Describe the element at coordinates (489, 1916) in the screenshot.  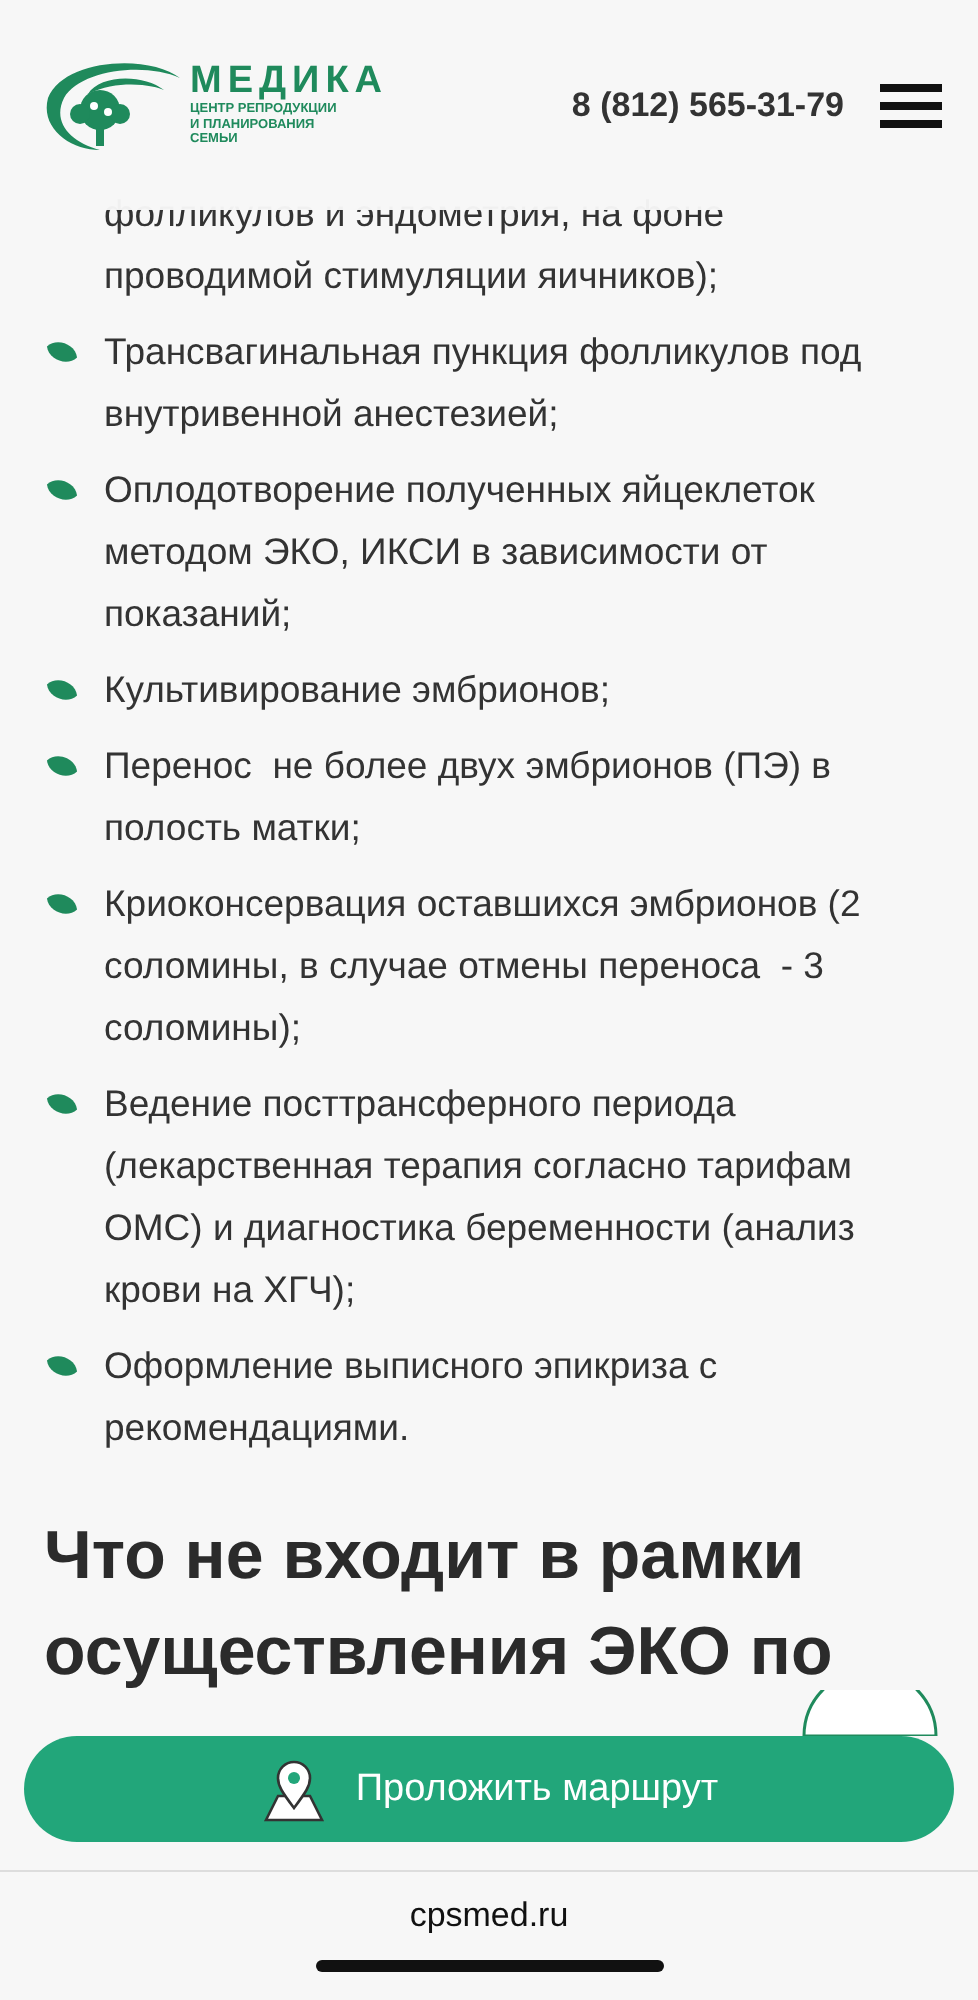
I see `url-text: cpsmed.ru` at that location.